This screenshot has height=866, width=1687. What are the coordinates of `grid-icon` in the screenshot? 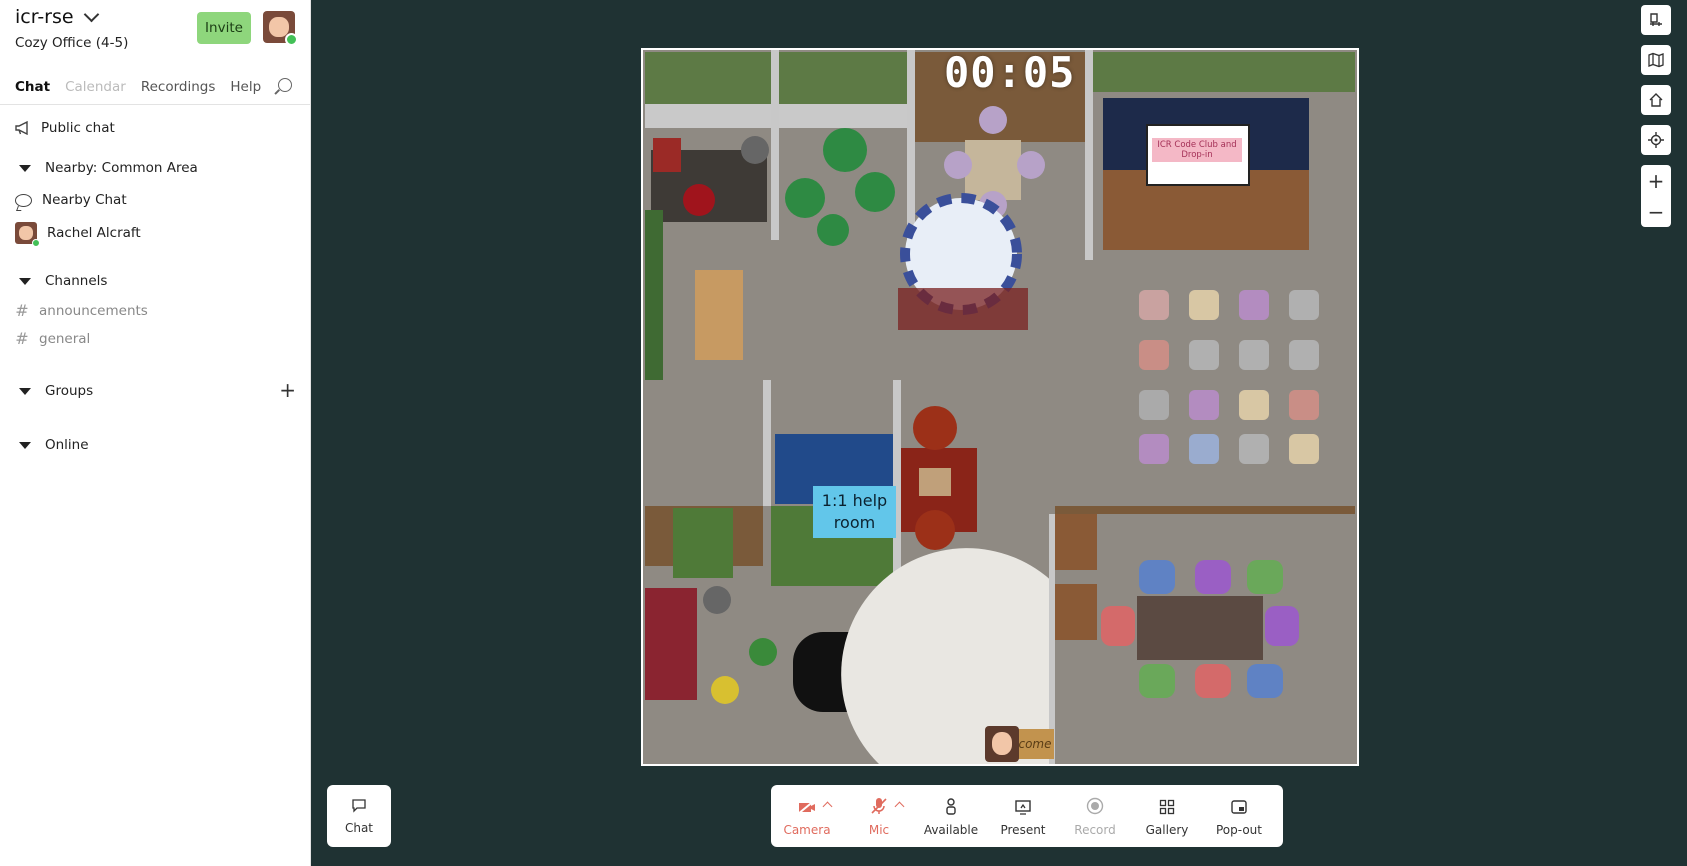 It's located at (1167, 807).